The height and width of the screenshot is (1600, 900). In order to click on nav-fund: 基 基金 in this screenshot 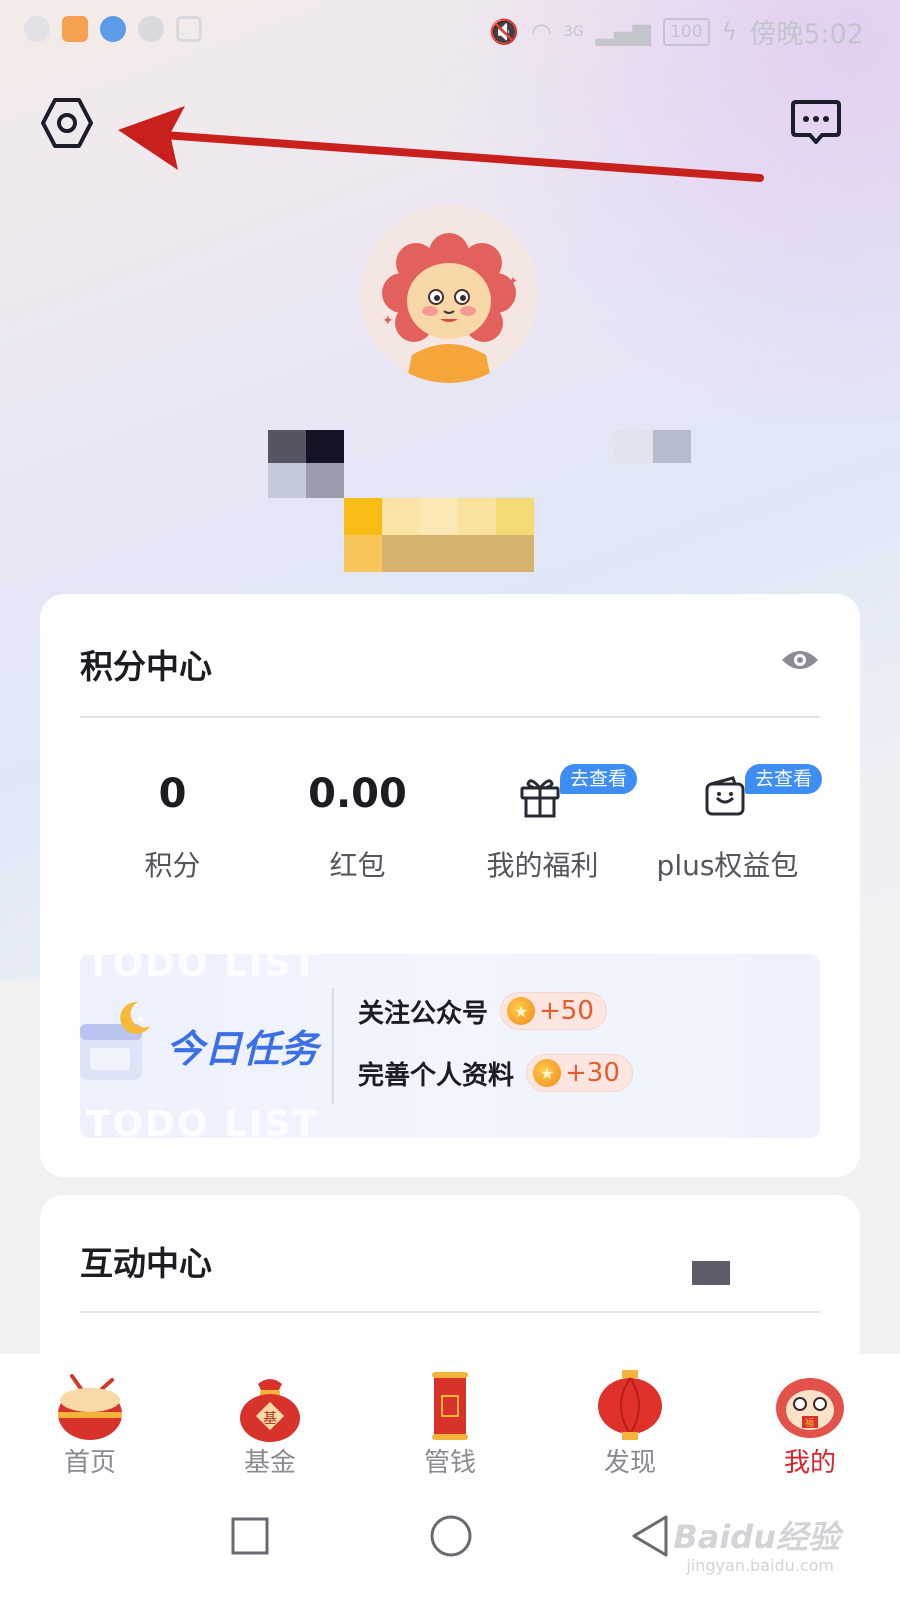, I will do `click(270, 1418)`.